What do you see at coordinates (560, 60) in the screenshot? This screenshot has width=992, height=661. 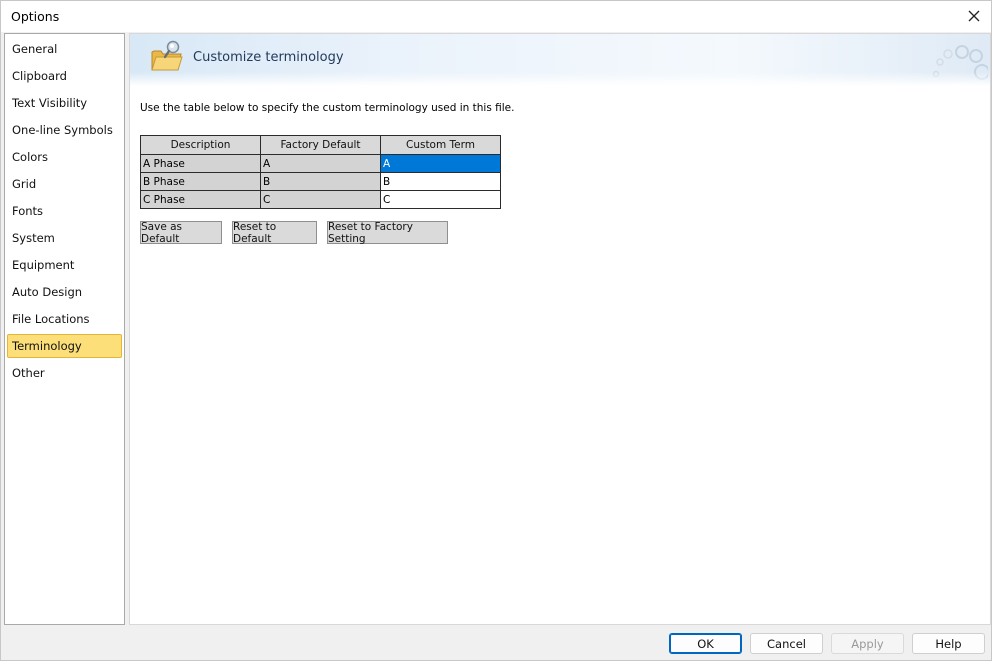 I see `panel-banner: Customize terminology` at bounding box center [560, 60].